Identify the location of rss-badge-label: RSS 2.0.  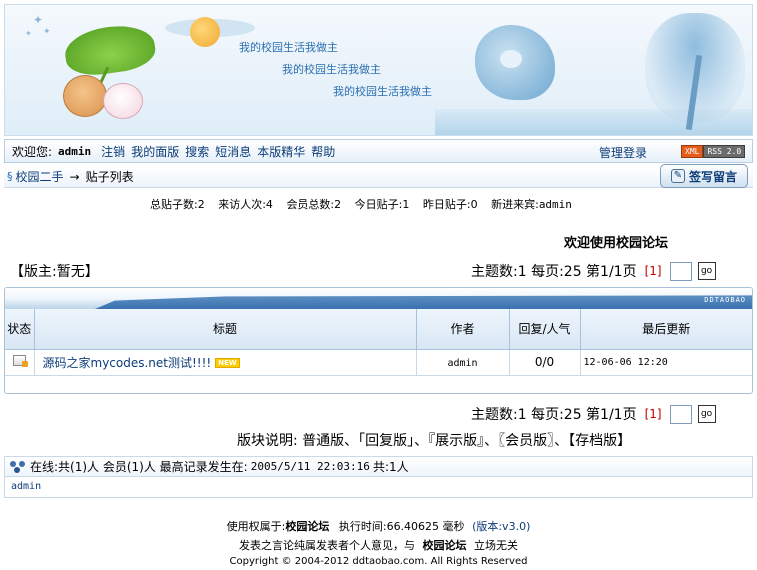
(724, 151).